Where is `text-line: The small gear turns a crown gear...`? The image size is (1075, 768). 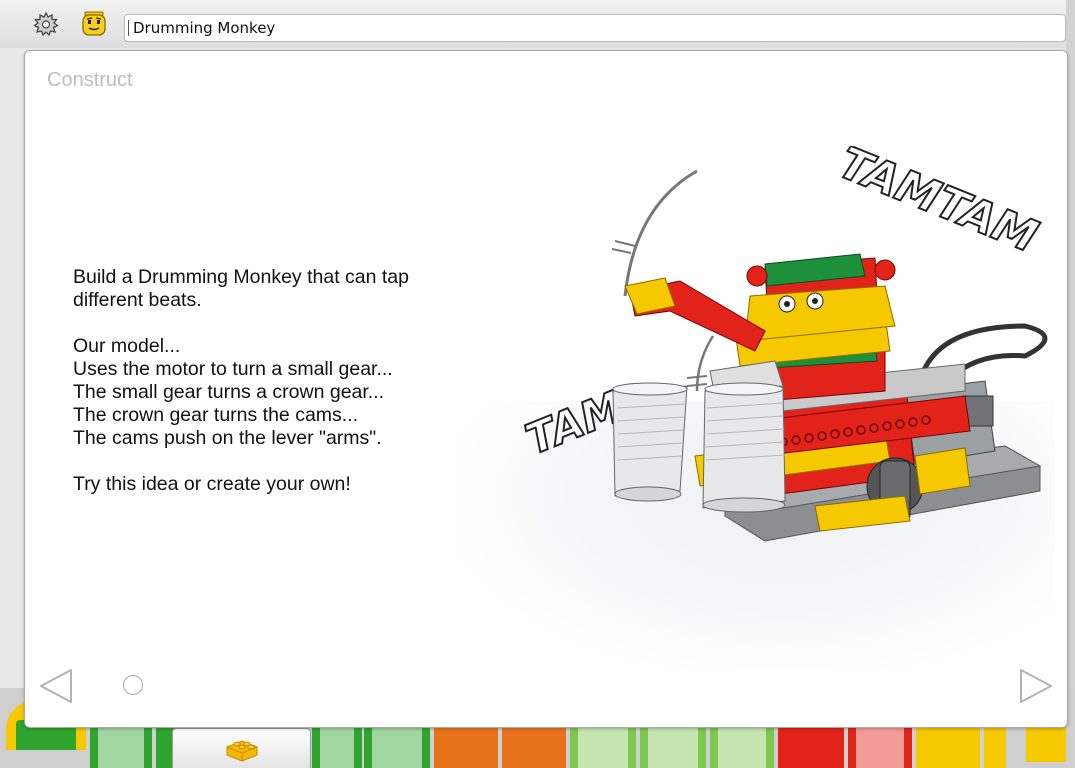
text-line: The small gear turns a crown gear... is located at coordinates (229, 392).